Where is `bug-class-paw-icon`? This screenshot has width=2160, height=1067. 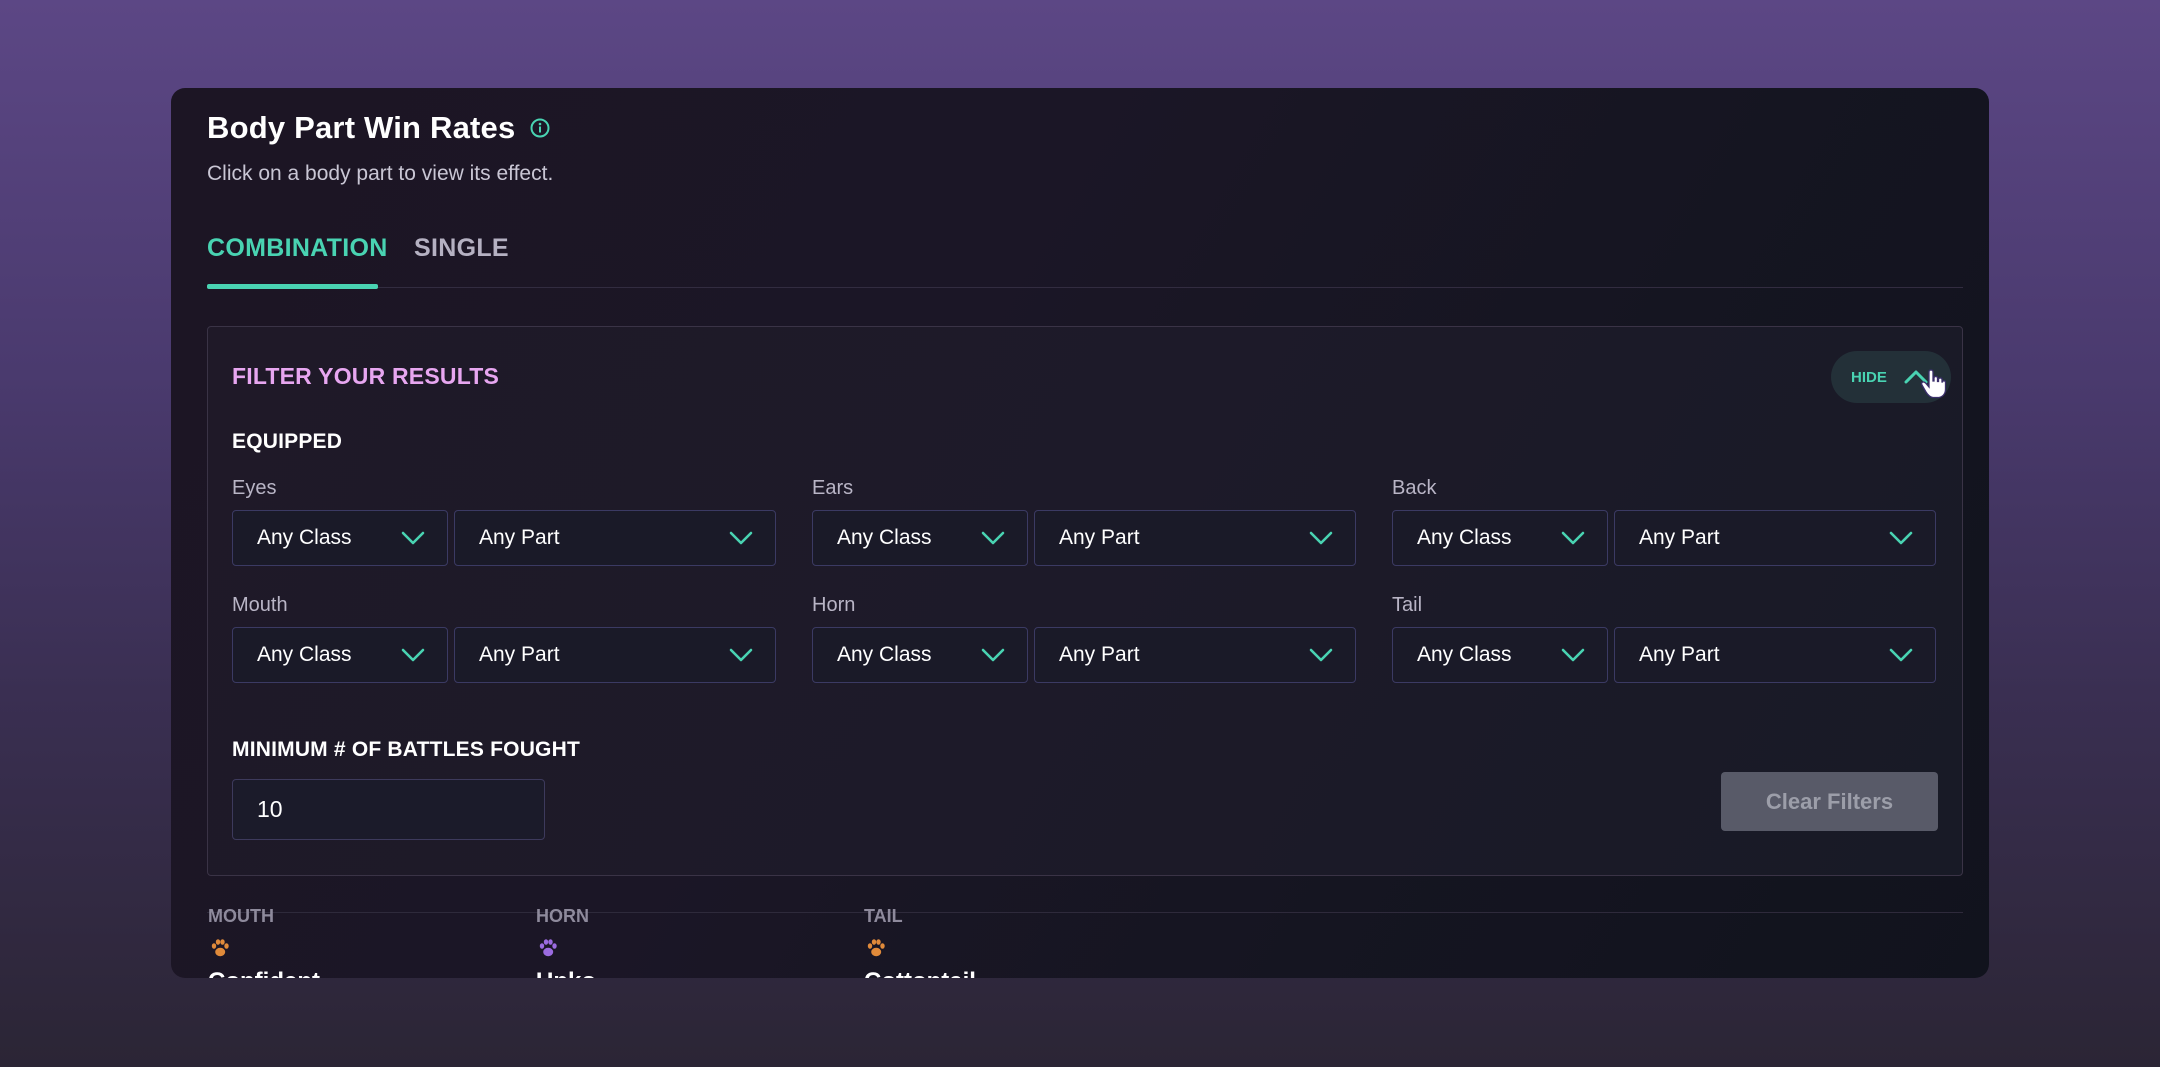
bug-class-paw-icon is located at coordinates (548, 948).